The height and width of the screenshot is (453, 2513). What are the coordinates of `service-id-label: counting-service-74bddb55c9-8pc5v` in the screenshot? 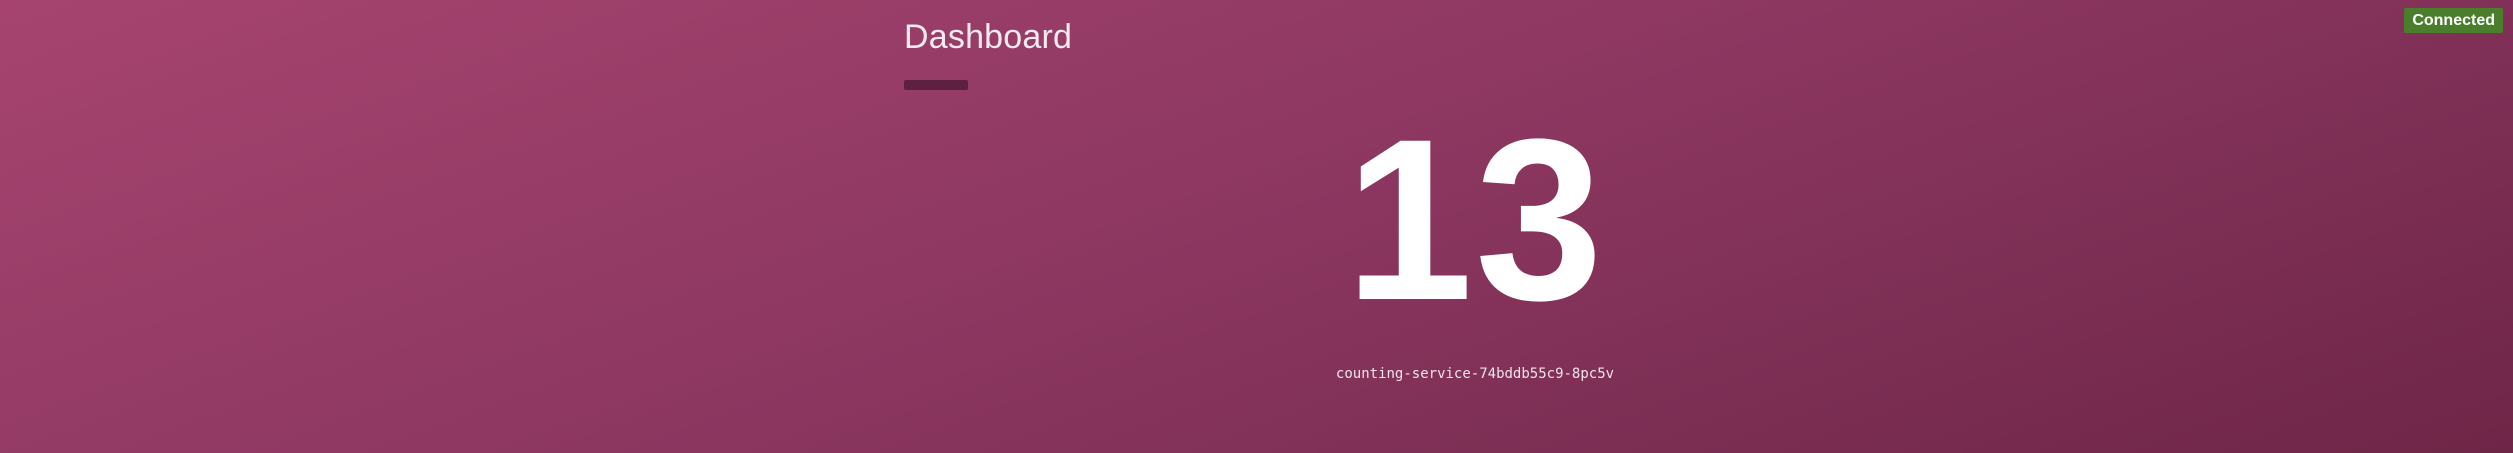 It's located at (1475, 374).